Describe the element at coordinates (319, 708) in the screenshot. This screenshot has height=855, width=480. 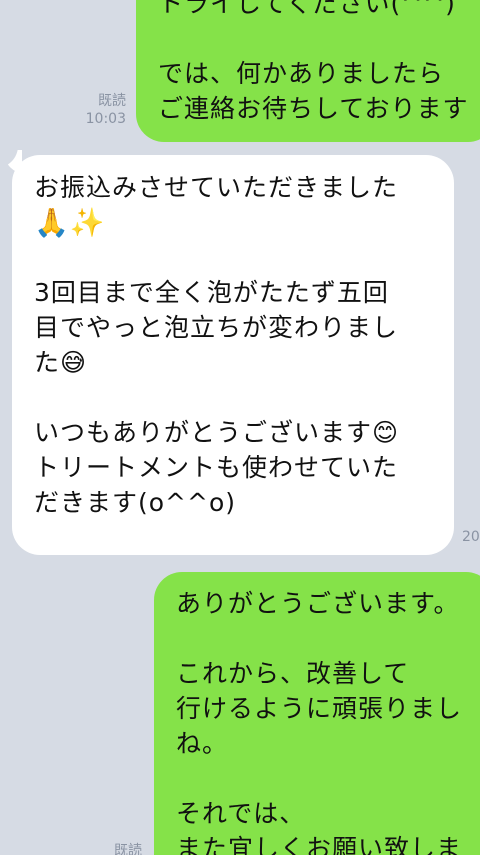
I see `message-line: 行けるように頑張りまし` at that location.